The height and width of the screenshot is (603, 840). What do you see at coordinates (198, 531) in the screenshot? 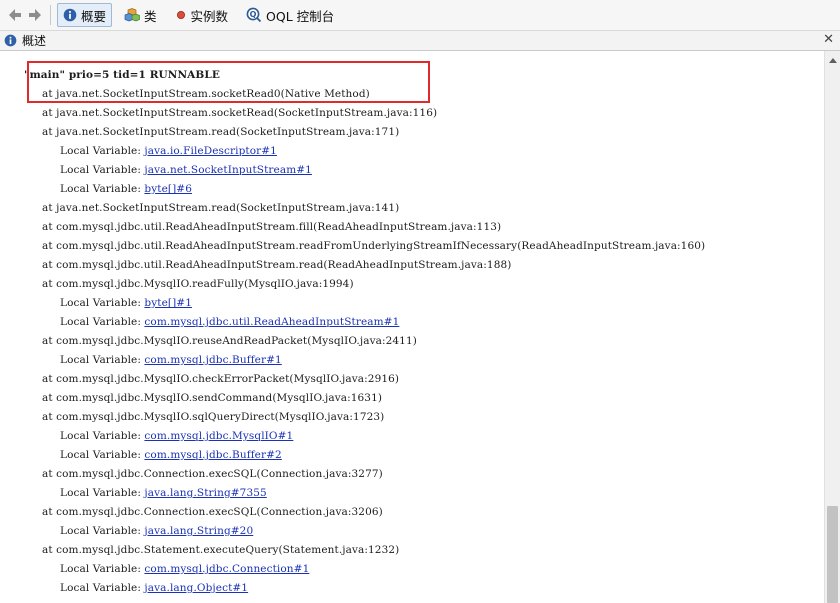
I see `object-link: java.lang.String#20` at bounding box center [198, 531].